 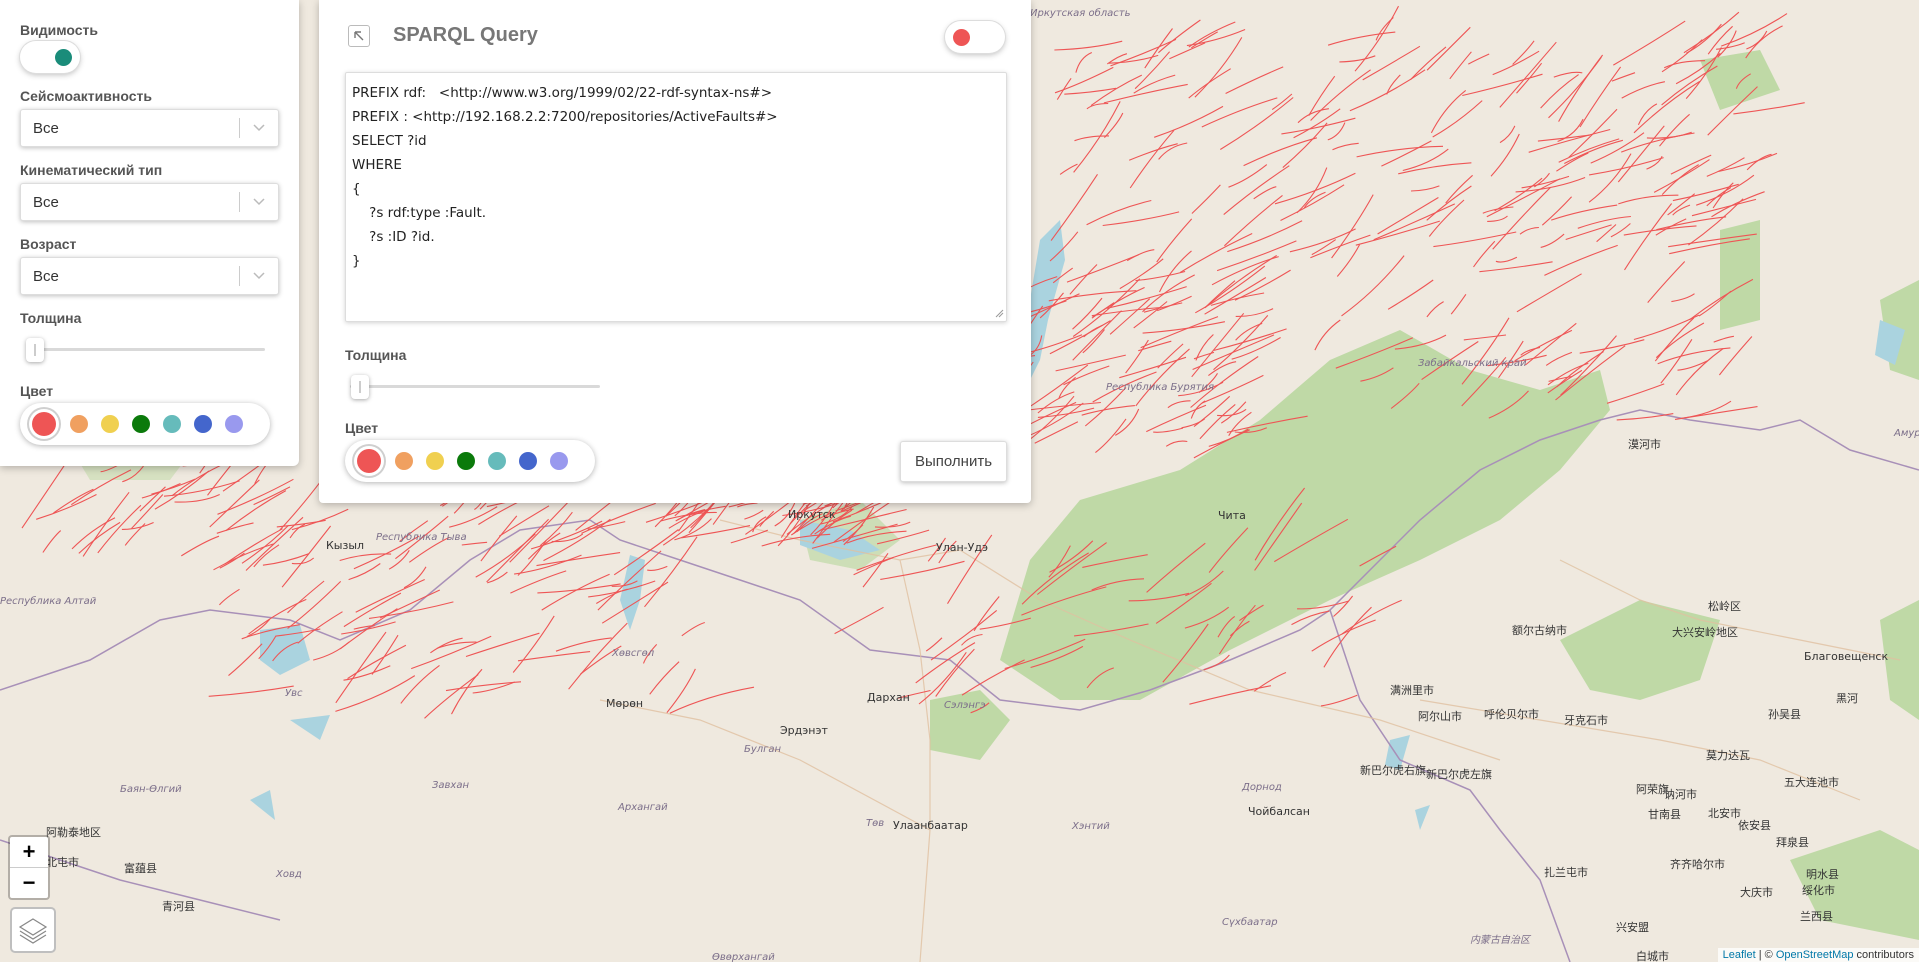 What do you see at coordinates (1846, 656) in the screenshot?
I see `svg-text: Благовещенск` at bounding box center [1846, 656].